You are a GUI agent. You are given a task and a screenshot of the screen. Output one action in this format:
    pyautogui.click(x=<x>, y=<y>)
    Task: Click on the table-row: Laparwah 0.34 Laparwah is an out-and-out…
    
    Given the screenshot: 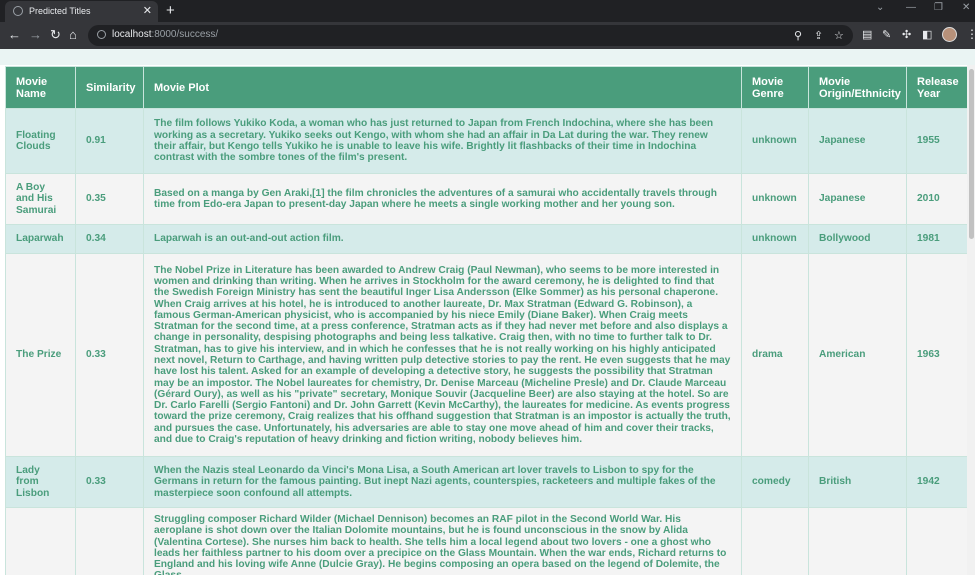 What is the action you would take?
    pyautogui.click(x=486, y=239)
    